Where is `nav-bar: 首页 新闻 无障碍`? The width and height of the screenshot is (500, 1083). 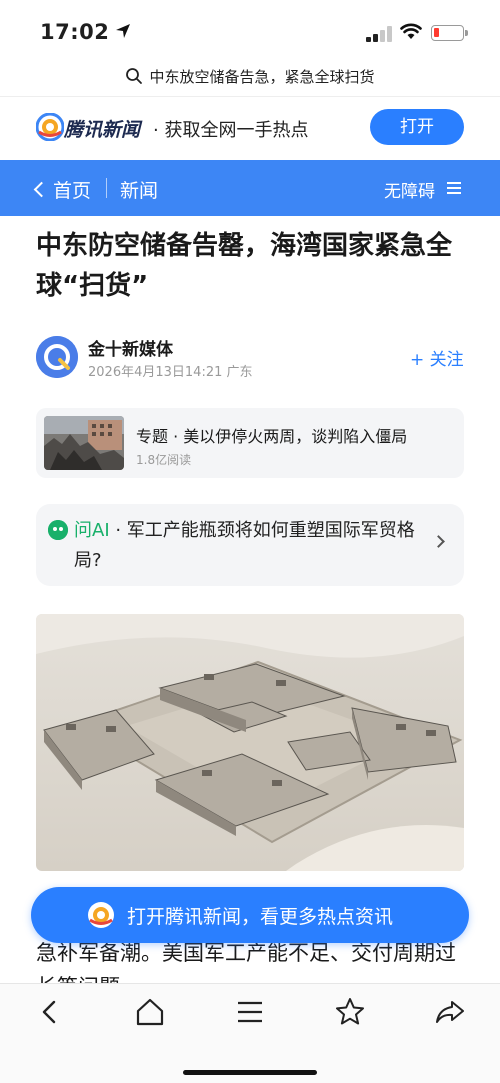 nav-bar: 首页 新闻 无障碍 is located at coordinates (250, 188).